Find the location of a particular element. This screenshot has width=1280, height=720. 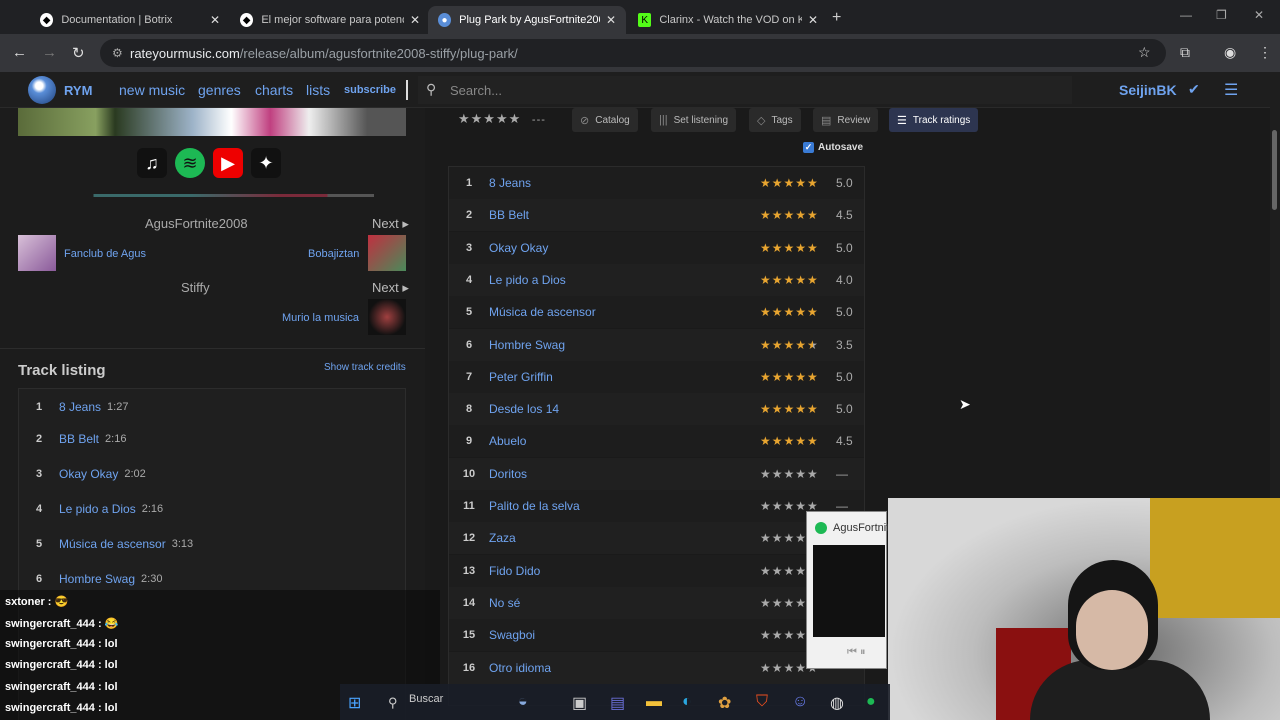

release-link-bobajiztan: Bobajiztan is located at coordinates (333, 254).